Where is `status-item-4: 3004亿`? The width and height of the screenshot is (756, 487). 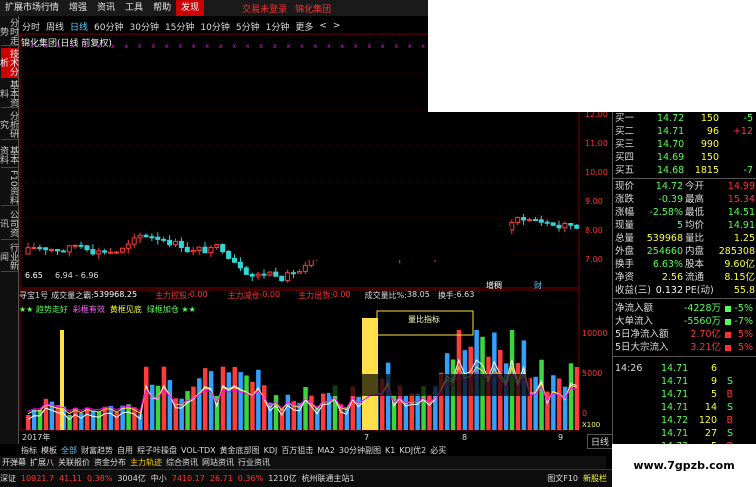 status-item-4: 3004亿 is located at coordinates (131, 478).